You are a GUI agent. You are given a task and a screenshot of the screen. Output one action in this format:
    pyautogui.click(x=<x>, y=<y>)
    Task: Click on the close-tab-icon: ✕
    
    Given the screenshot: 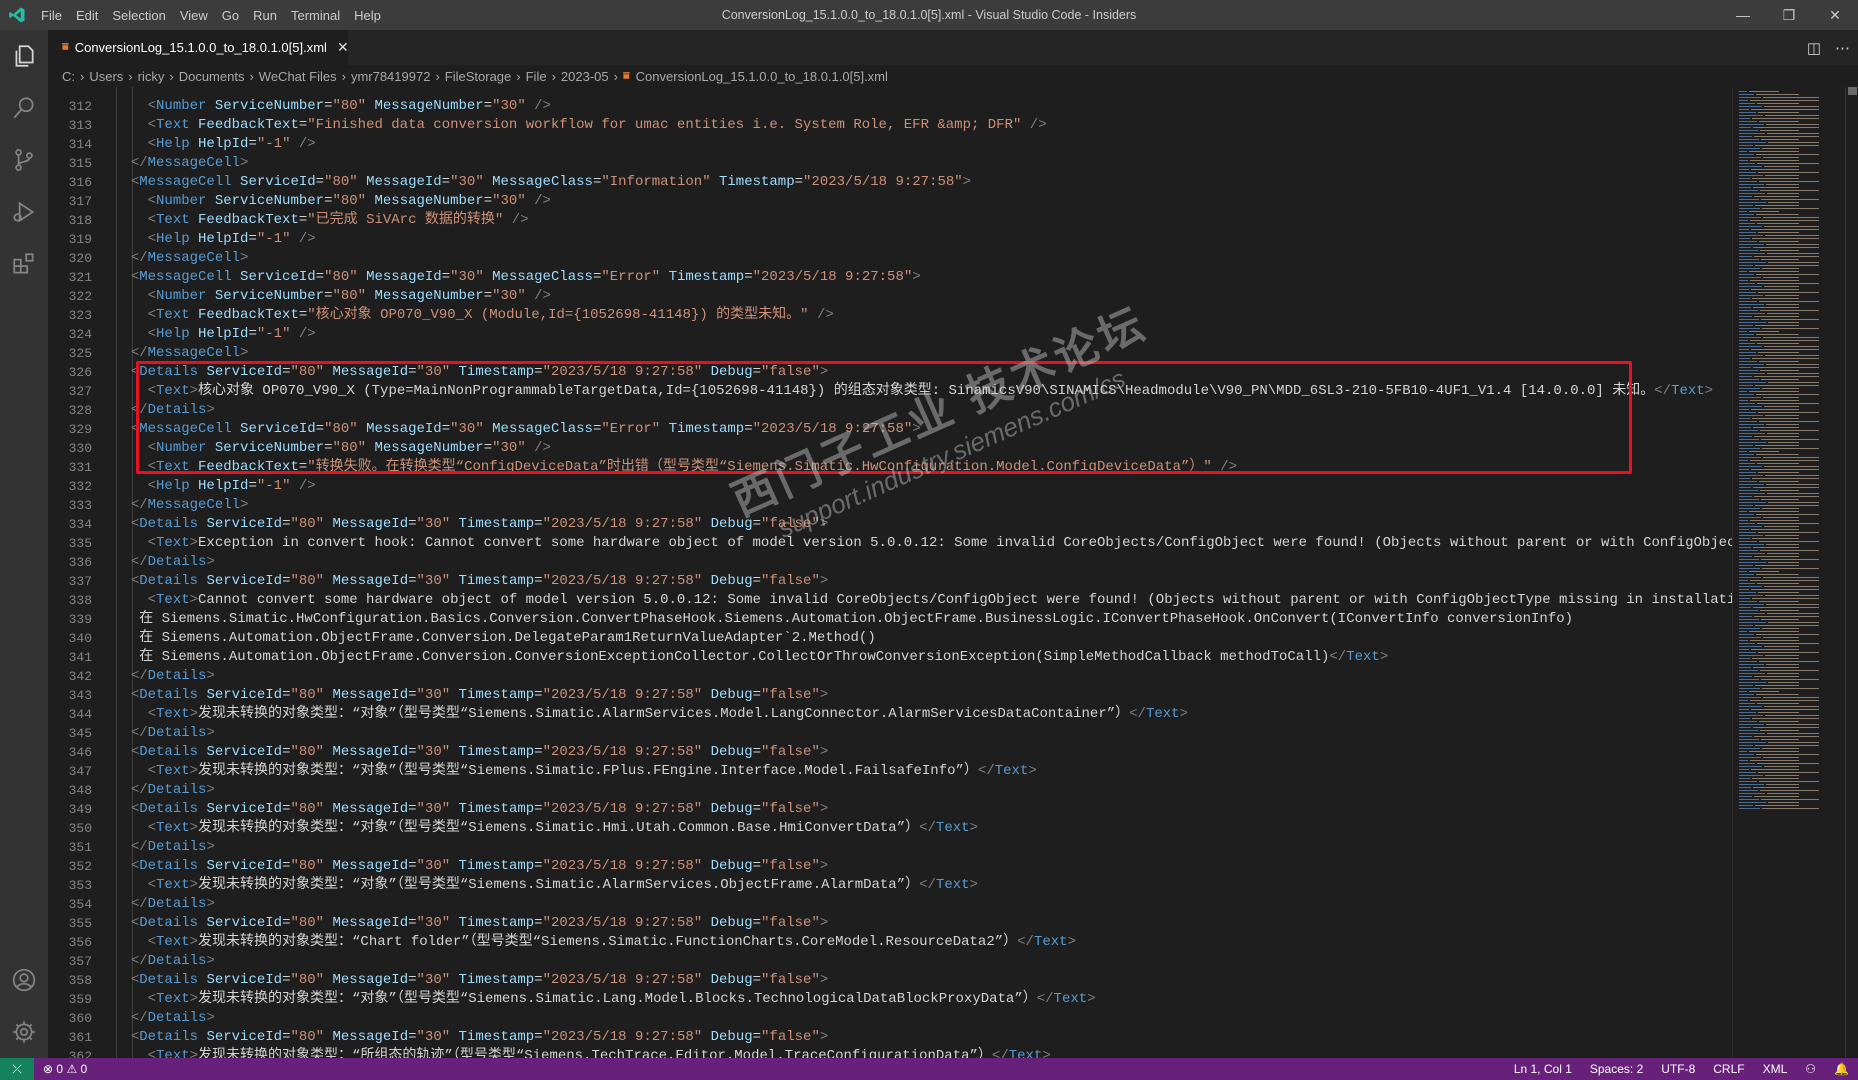 What is the action you would take?
    pyautogui.click(x=343, y=47)
    